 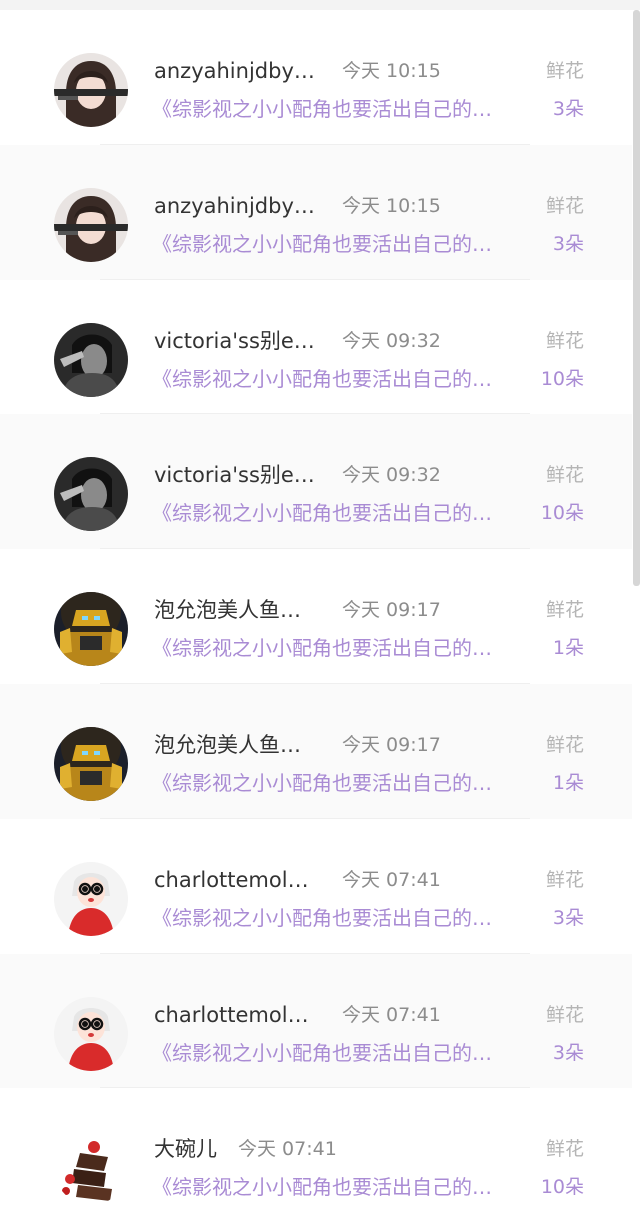 I want to click on scrollbar, so click(x=636, y=298).